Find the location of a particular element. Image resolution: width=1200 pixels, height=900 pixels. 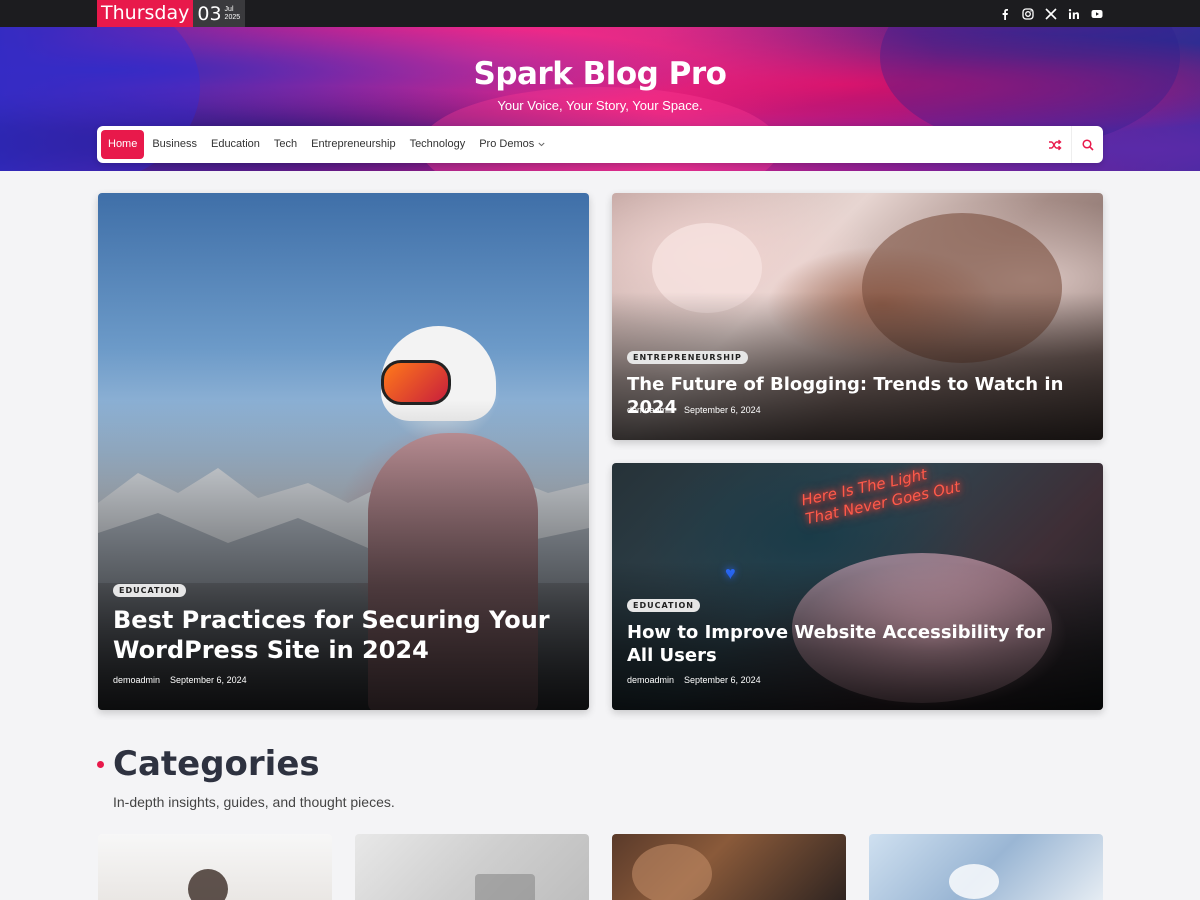

instagram-icon is located at coordinates (1028, 13).